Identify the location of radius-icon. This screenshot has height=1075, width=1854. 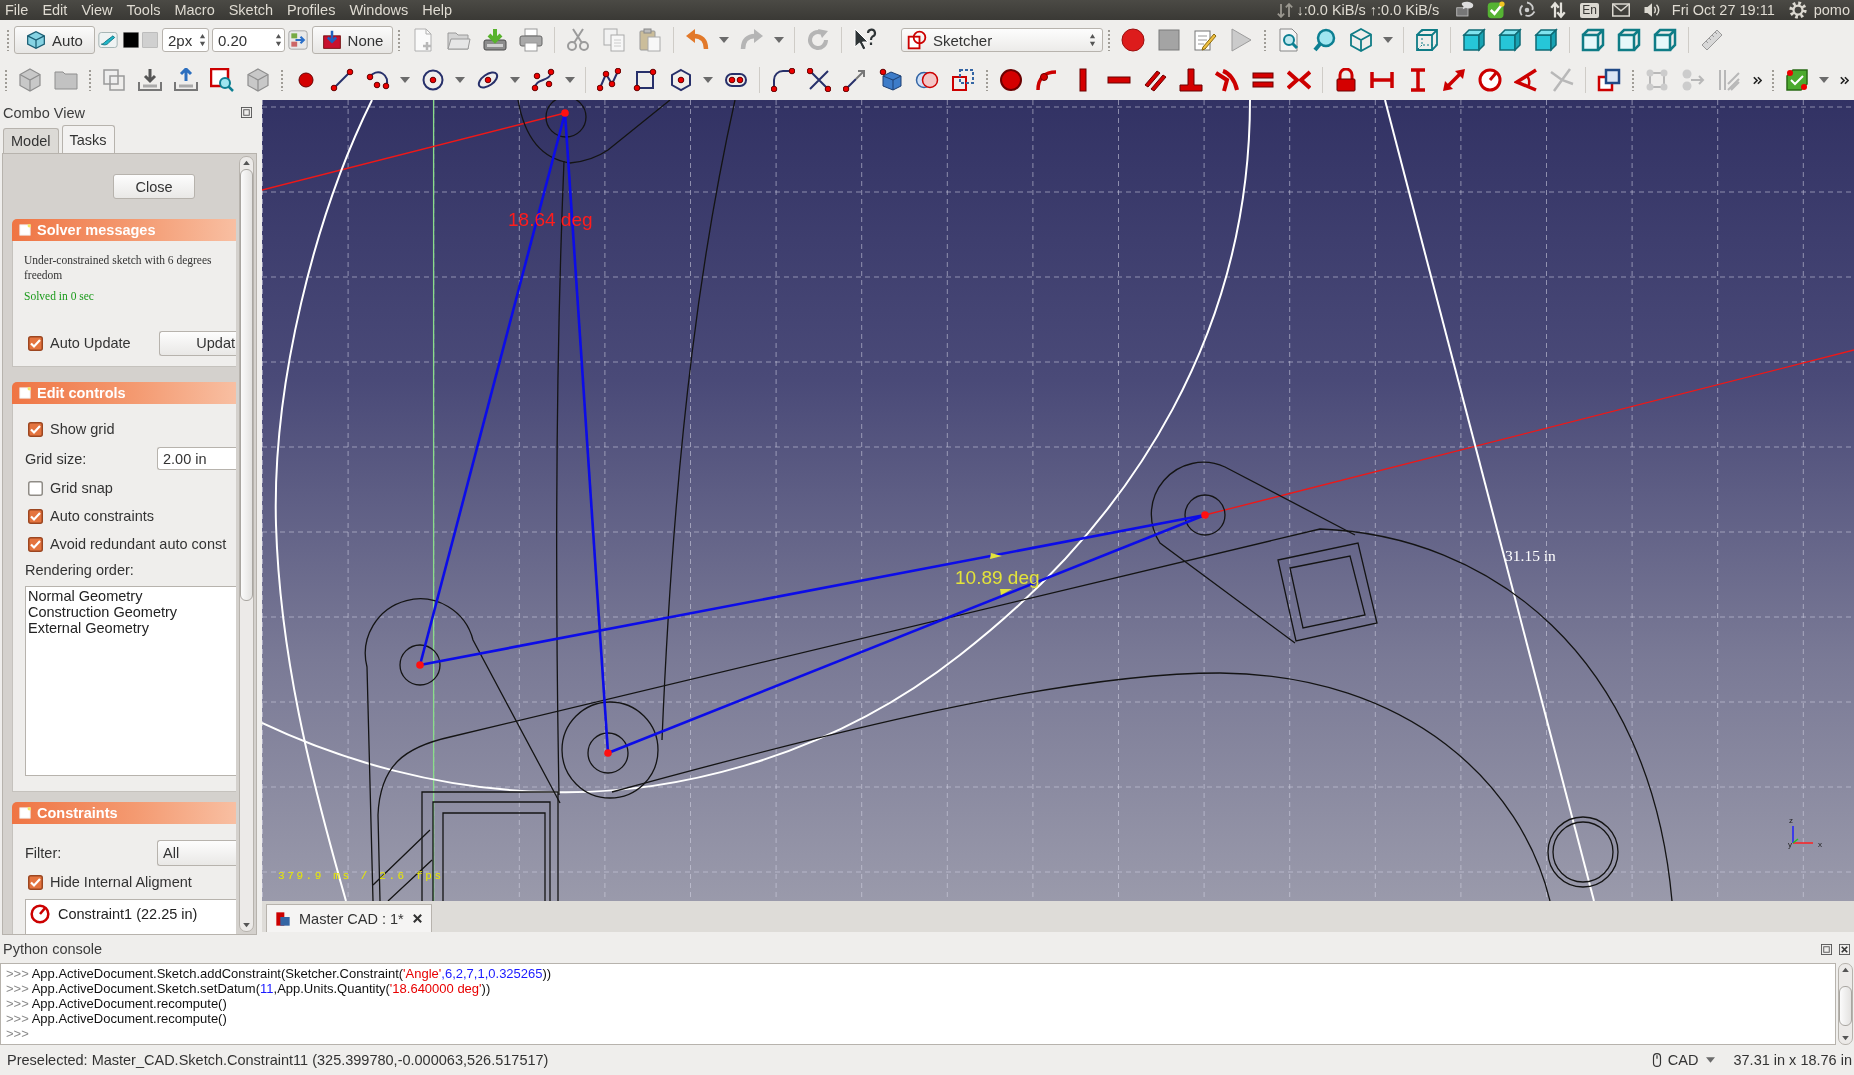
(1490, 80).